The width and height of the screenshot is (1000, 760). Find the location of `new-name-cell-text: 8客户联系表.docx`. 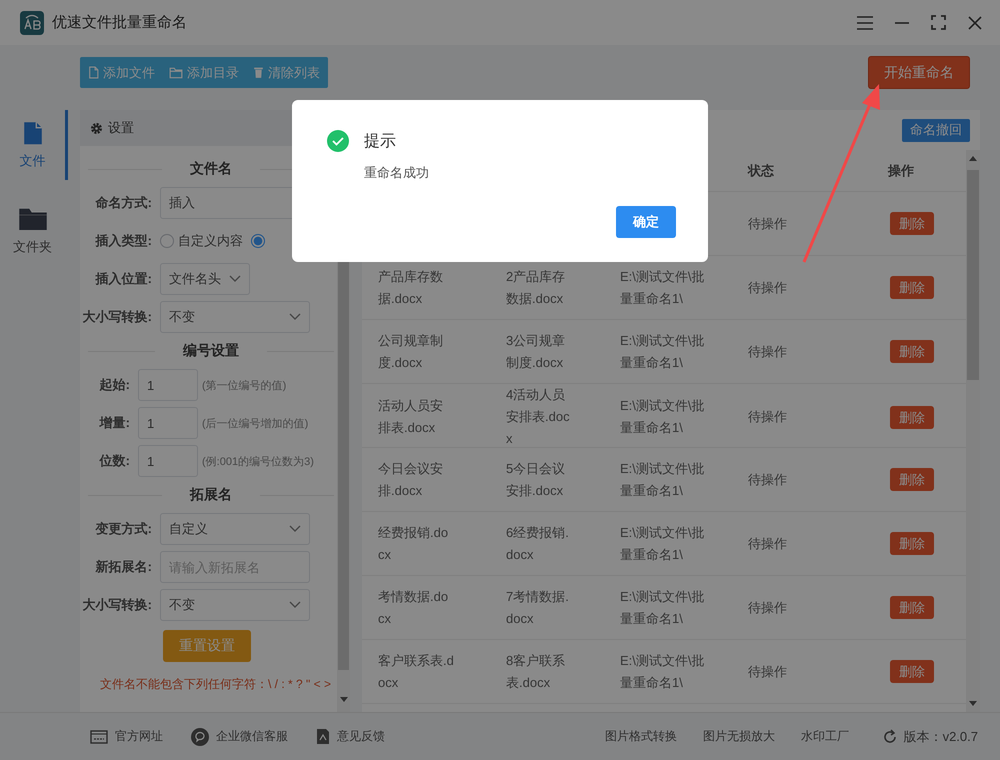

new-name-cell-text: 8客户联系表.docx is located at coordinates (535, 672).